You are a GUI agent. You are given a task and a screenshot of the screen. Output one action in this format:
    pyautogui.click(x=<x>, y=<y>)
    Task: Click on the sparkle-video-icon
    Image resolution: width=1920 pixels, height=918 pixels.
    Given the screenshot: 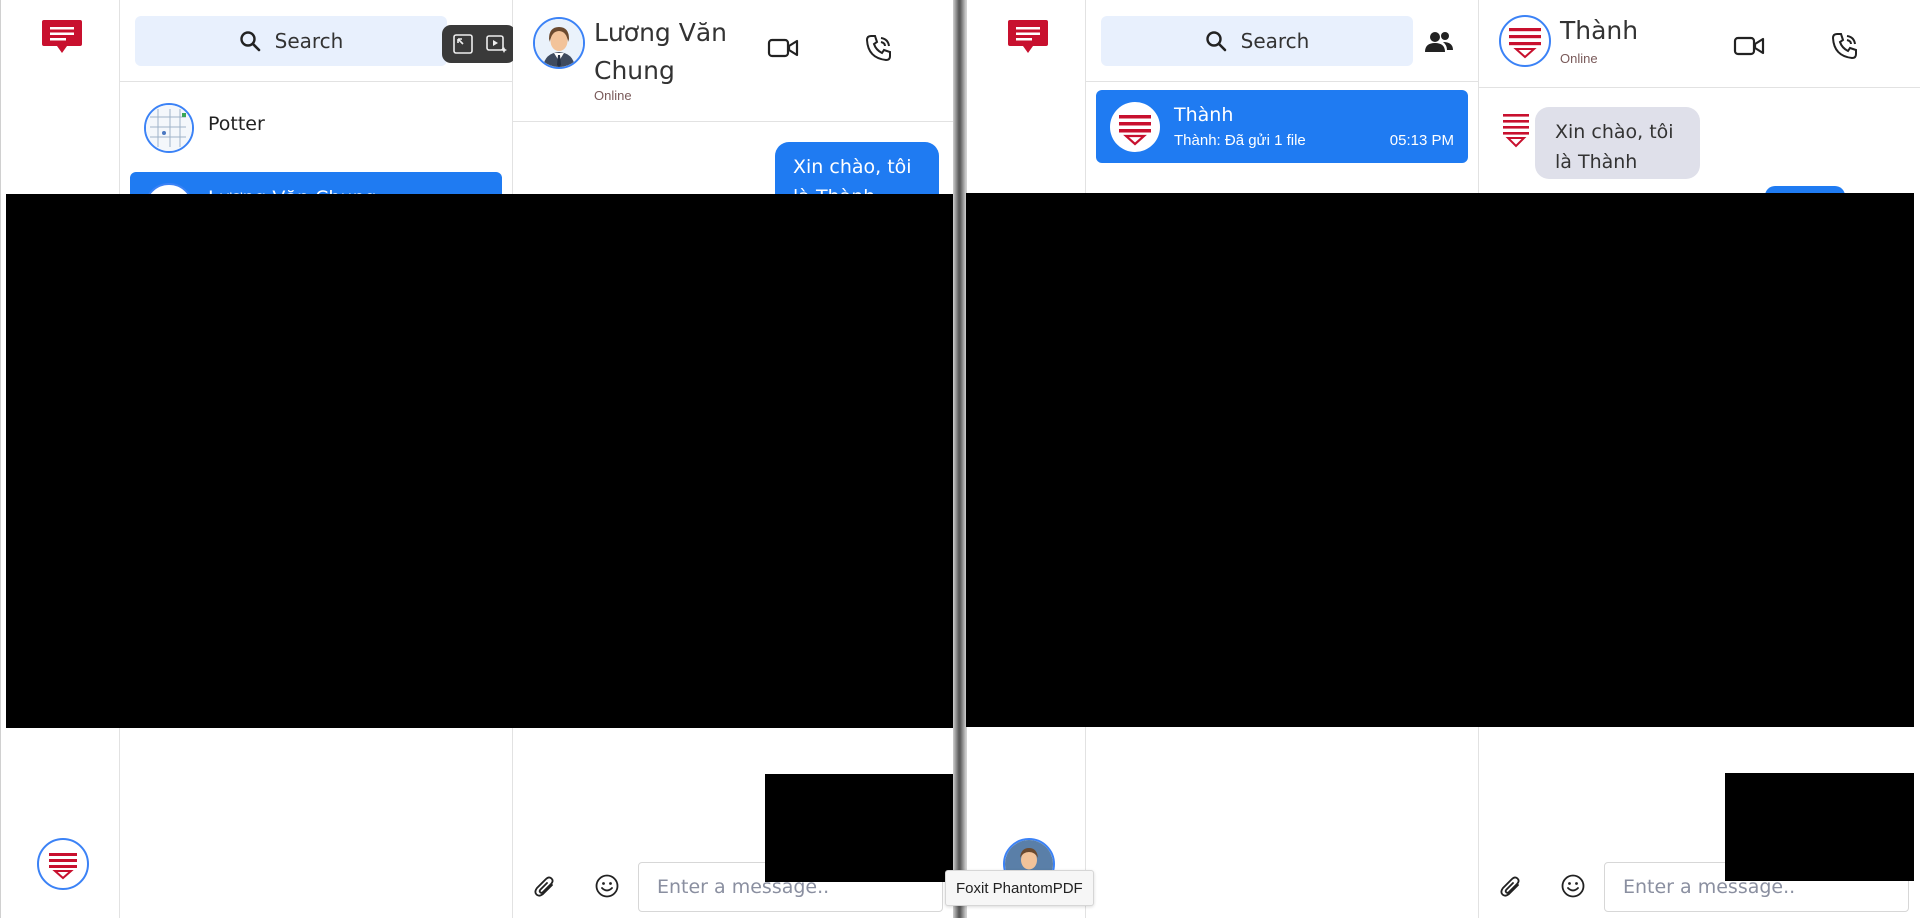 What is the action you would take?
    pyautogui.click(x=496, y=44)
    